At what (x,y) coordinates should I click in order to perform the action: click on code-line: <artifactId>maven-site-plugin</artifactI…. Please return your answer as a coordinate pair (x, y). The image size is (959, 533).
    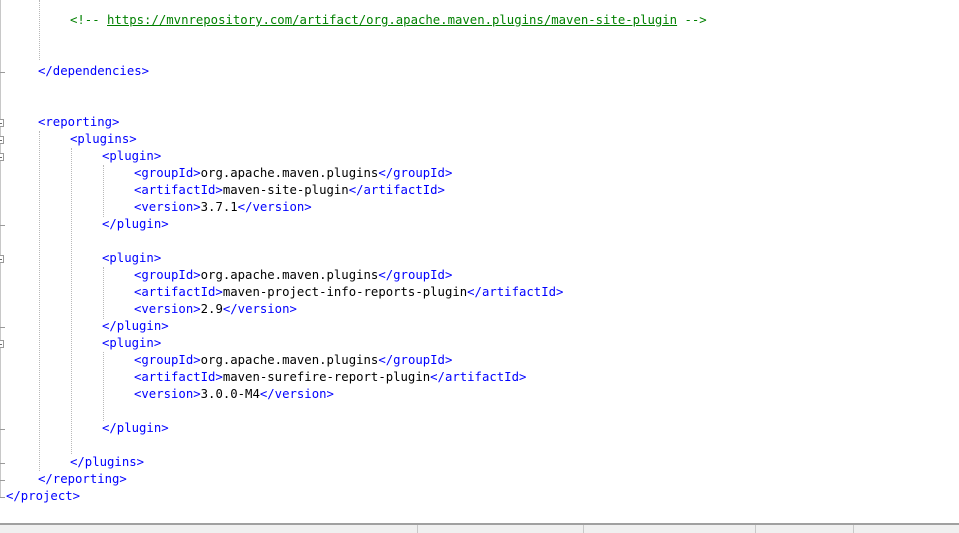
    Looking at the image, I should click on (289, 190).